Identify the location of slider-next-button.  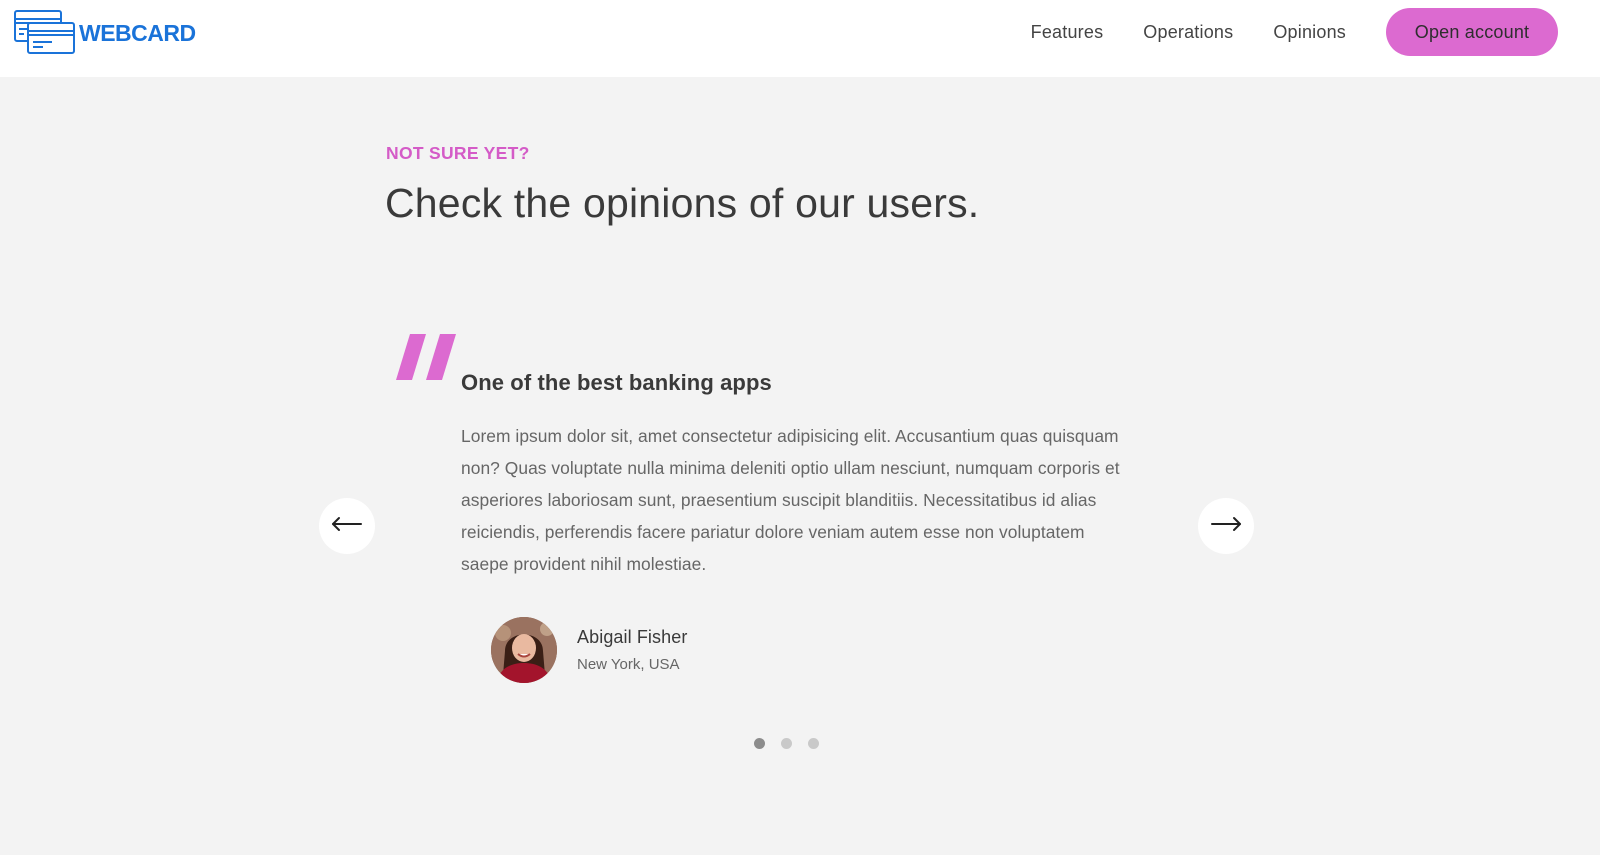
(1226, 526).